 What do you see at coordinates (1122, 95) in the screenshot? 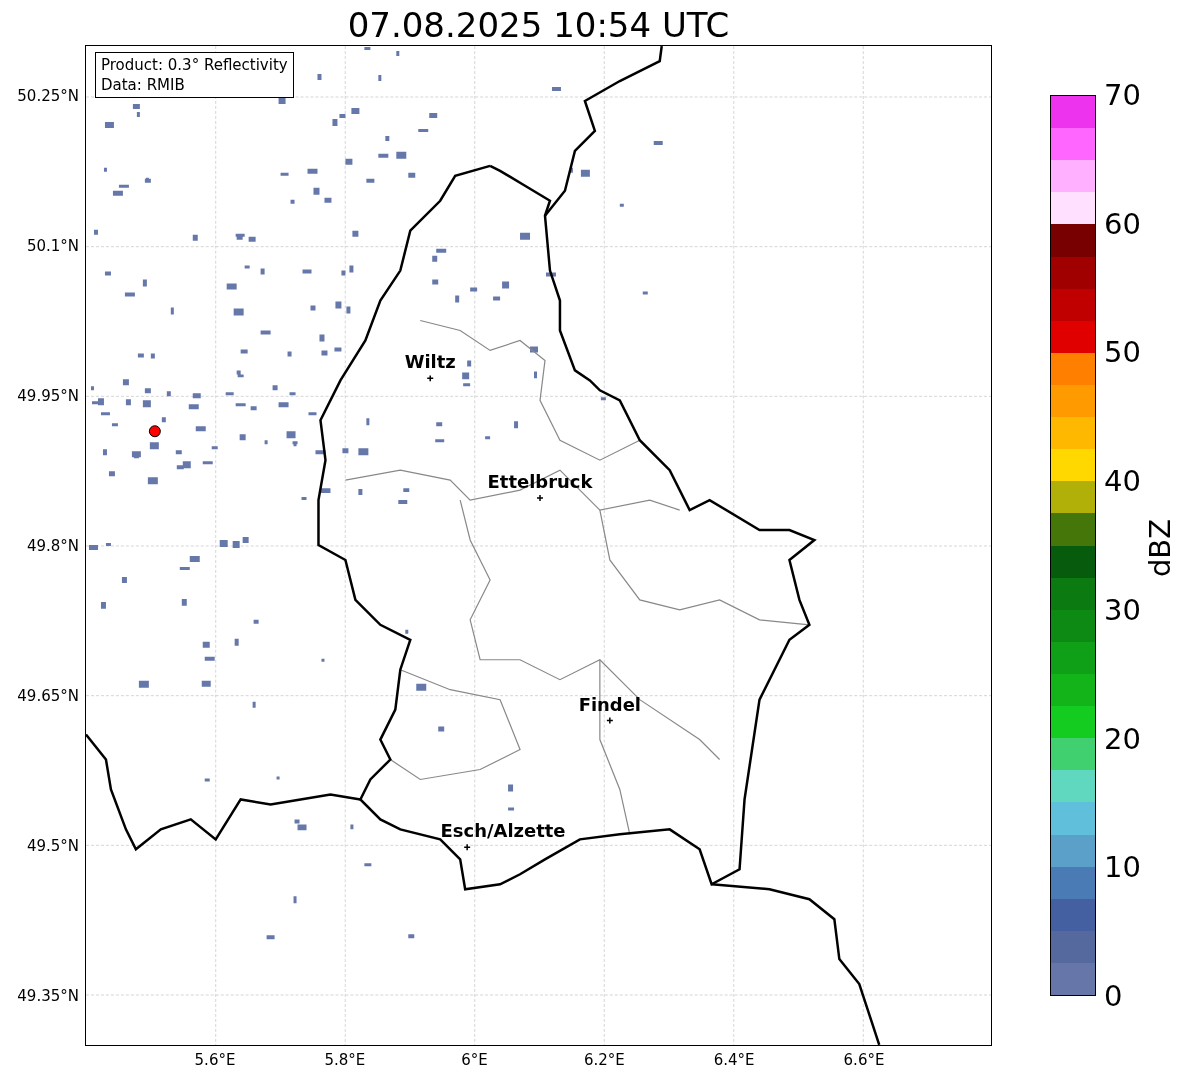
I see `colorbar-tick-label: 70` at bounding box center [1122, 95].